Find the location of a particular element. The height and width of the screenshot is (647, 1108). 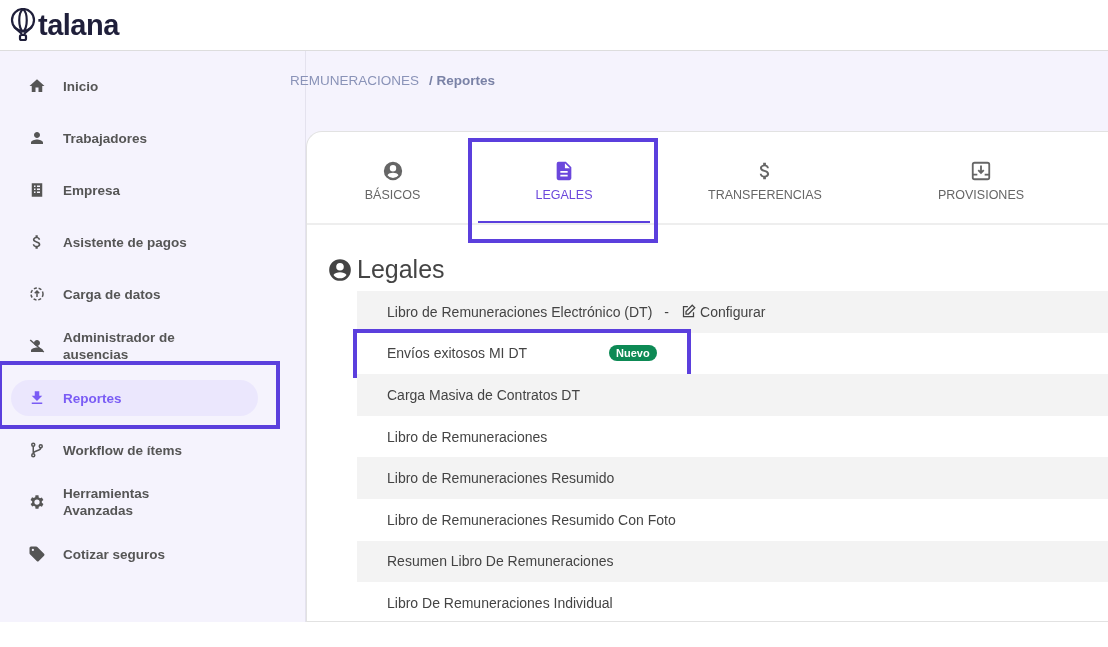

sidebar-item: Cotizar seguros is located at coordinates (134, 554).